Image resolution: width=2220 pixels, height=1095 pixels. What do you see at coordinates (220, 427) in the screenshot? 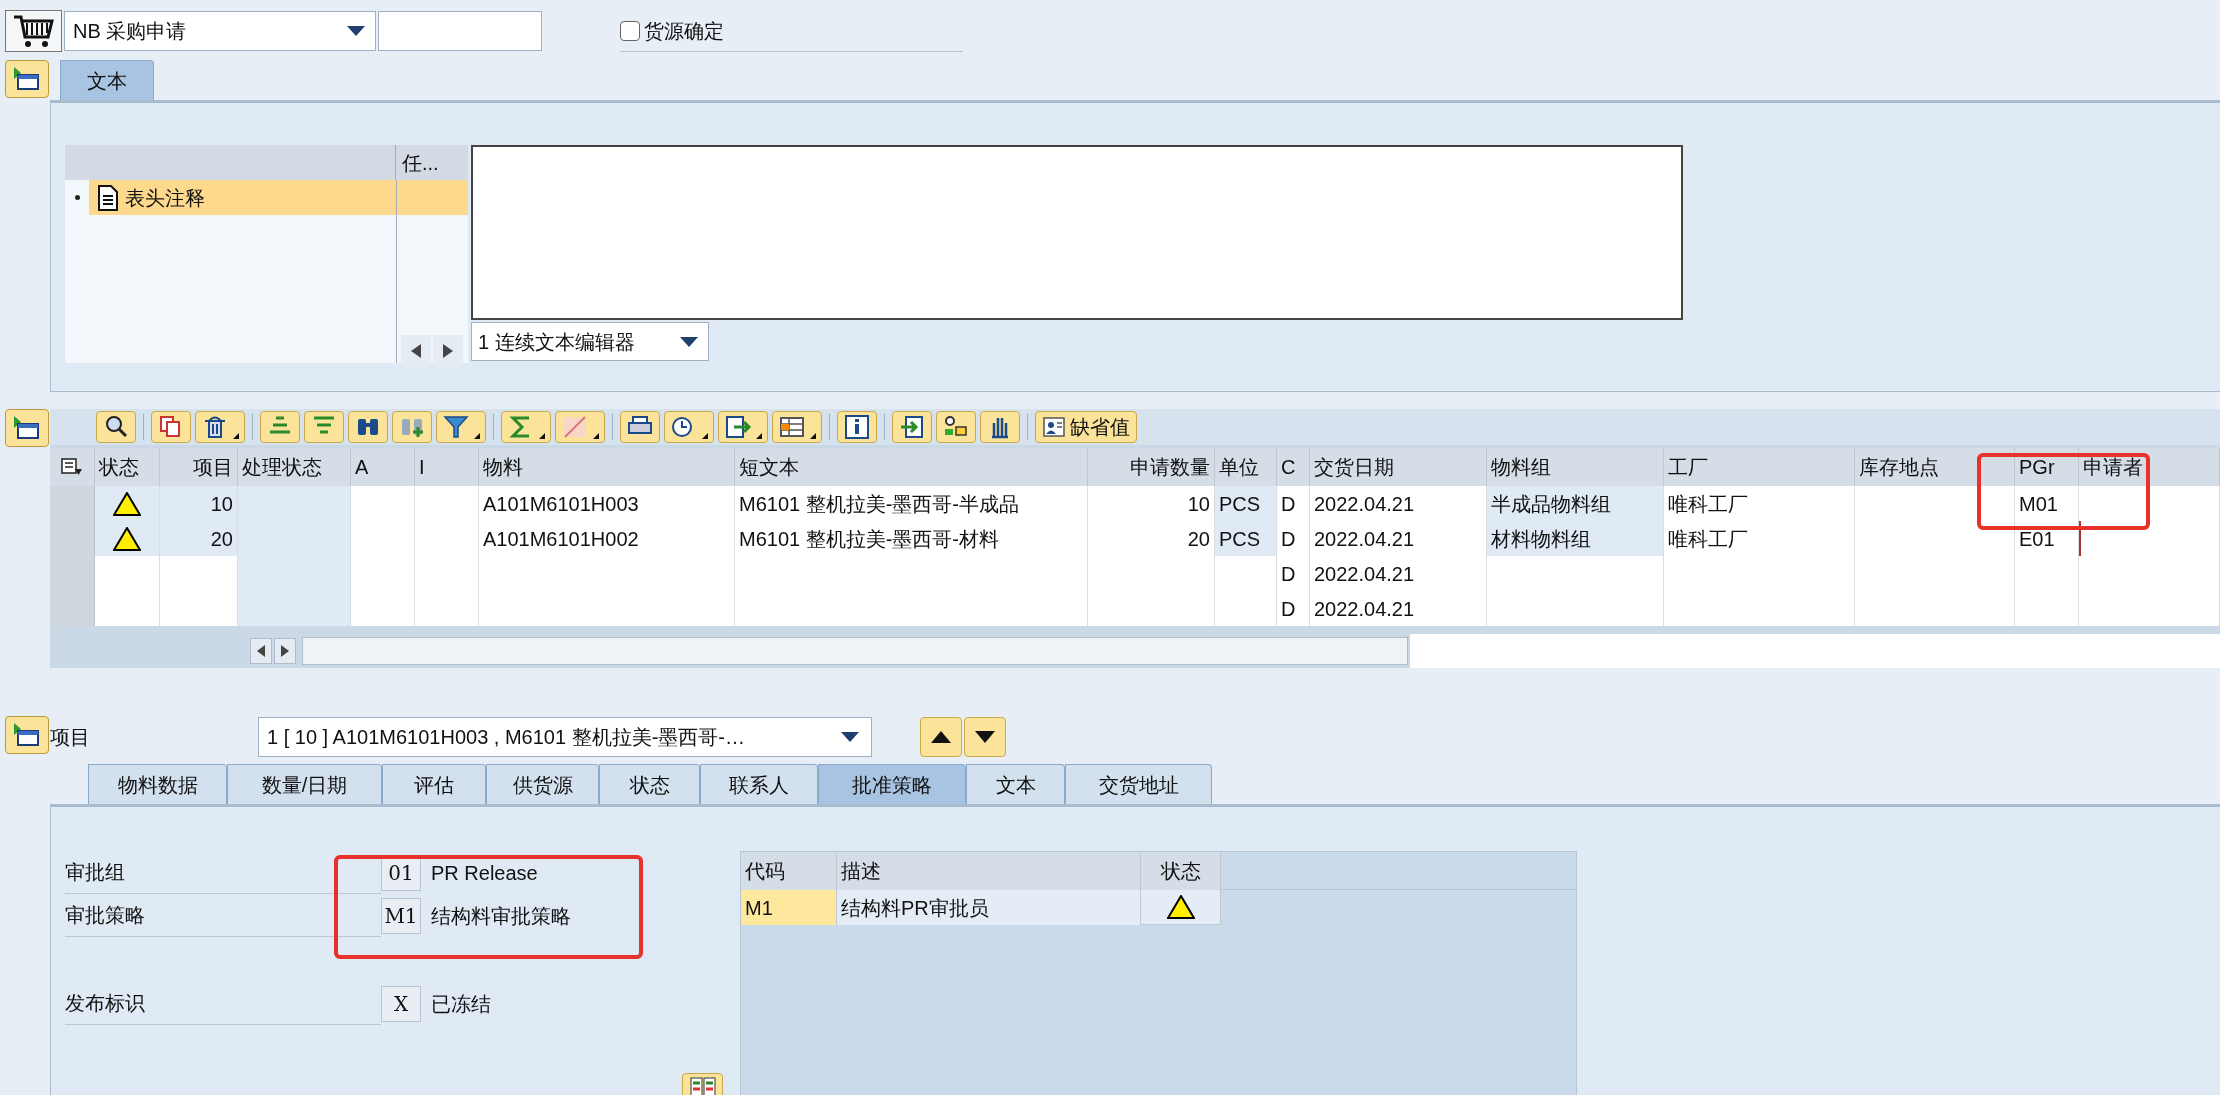
I see `trash-button` at bounding box center [220, 427].